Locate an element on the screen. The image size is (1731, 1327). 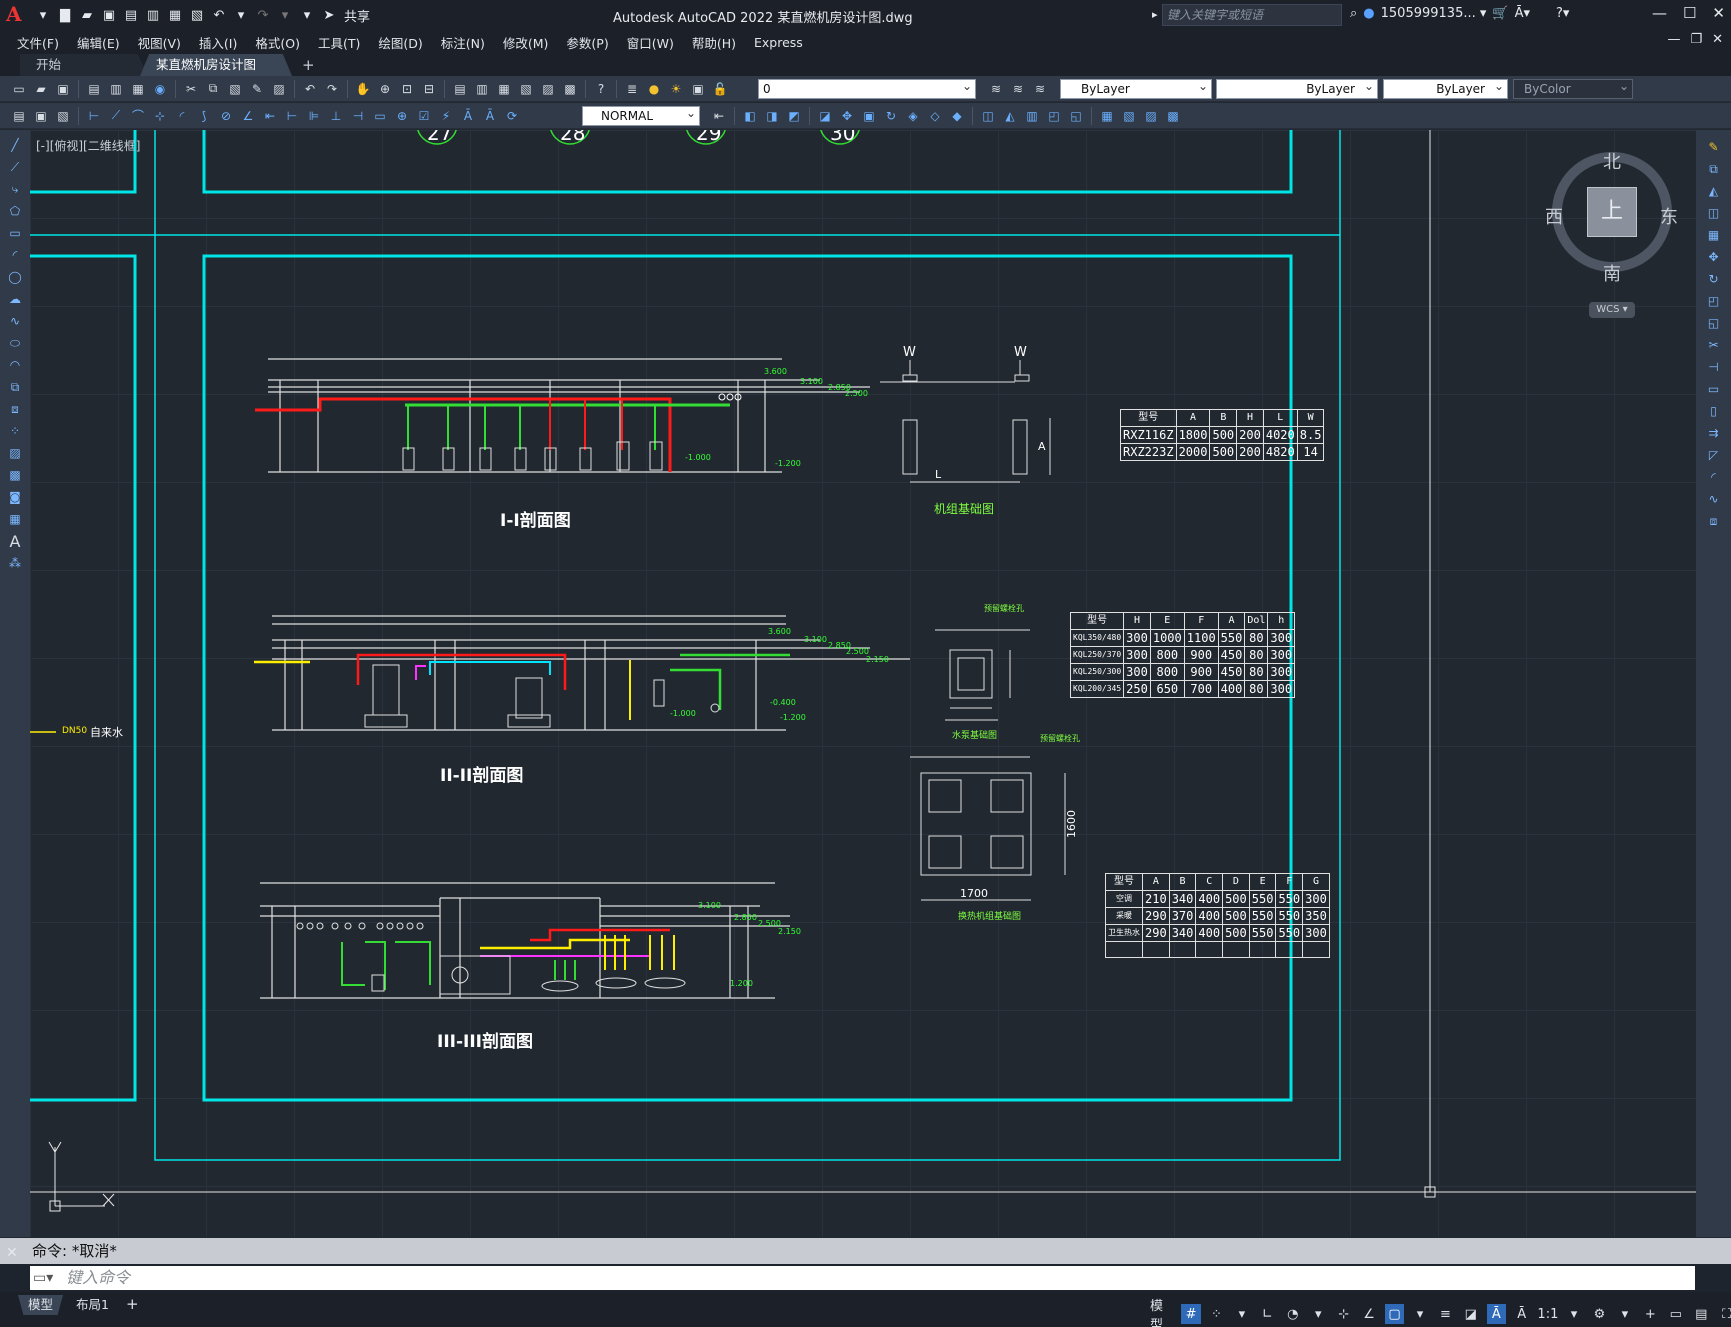
menu-dimension: 标注(N) is located at coordinates (463, 42).